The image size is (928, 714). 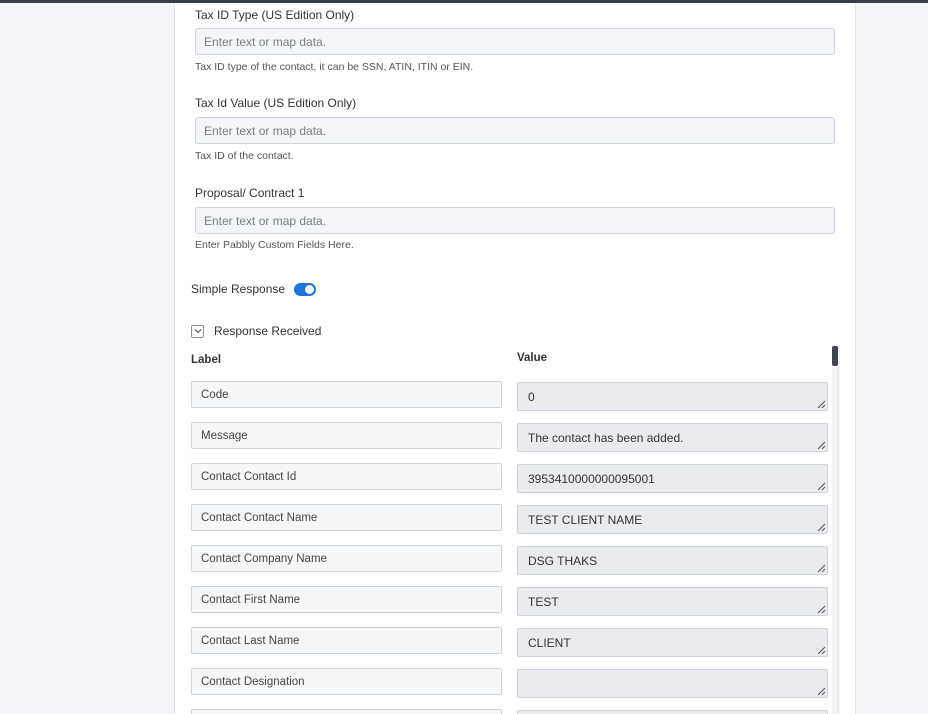 I want to click on scrollbar-thumb, so click(x=835, y=356).